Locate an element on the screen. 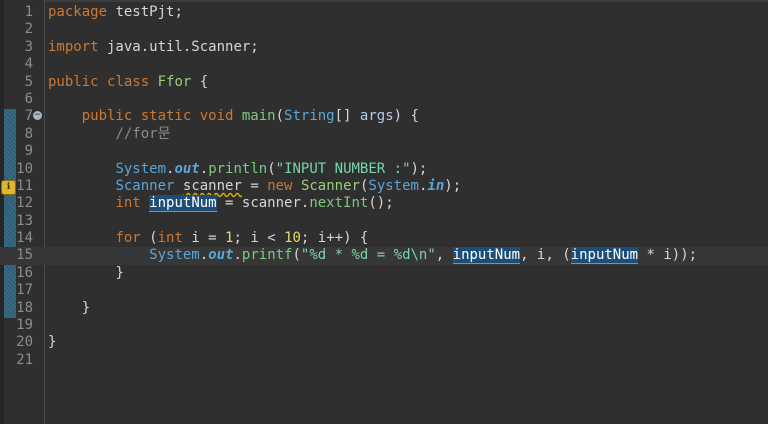 The height and width of the screenshot is (424, 768). keyword: import is located at coordinates (73, 46).